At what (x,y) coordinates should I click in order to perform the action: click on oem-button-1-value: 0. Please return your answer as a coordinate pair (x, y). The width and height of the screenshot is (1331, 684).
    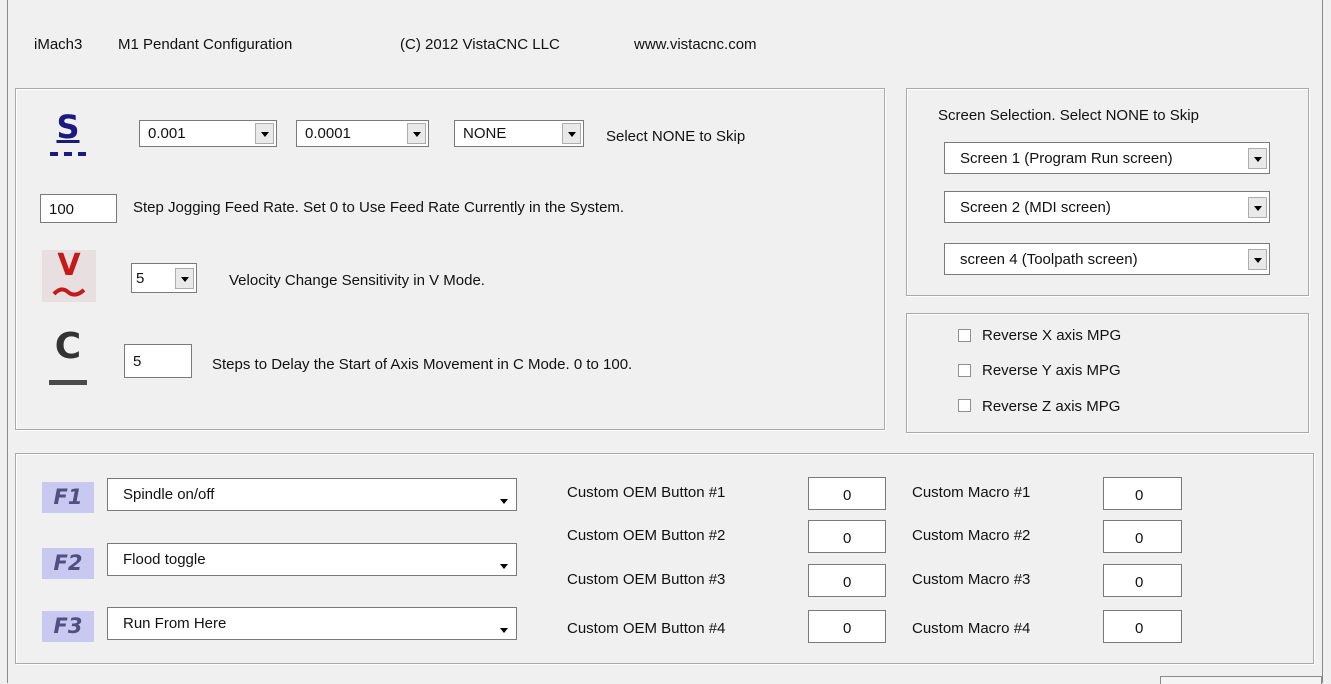
    Looking at the image, I should click on (847, 495).